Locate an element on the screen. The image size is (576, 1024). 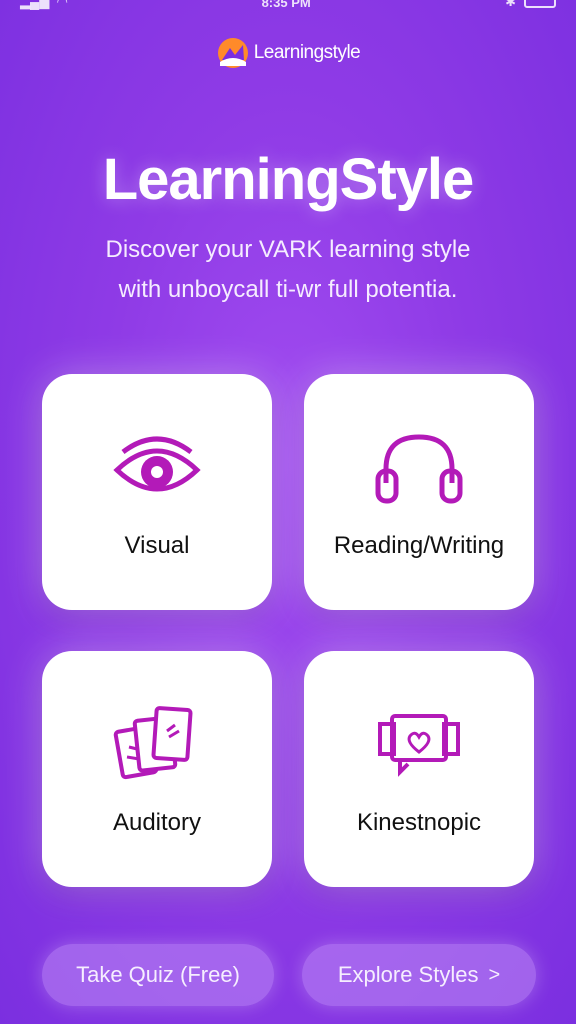
card-kinesthetic: Kinestnopic is located at coordinates (419, 769).